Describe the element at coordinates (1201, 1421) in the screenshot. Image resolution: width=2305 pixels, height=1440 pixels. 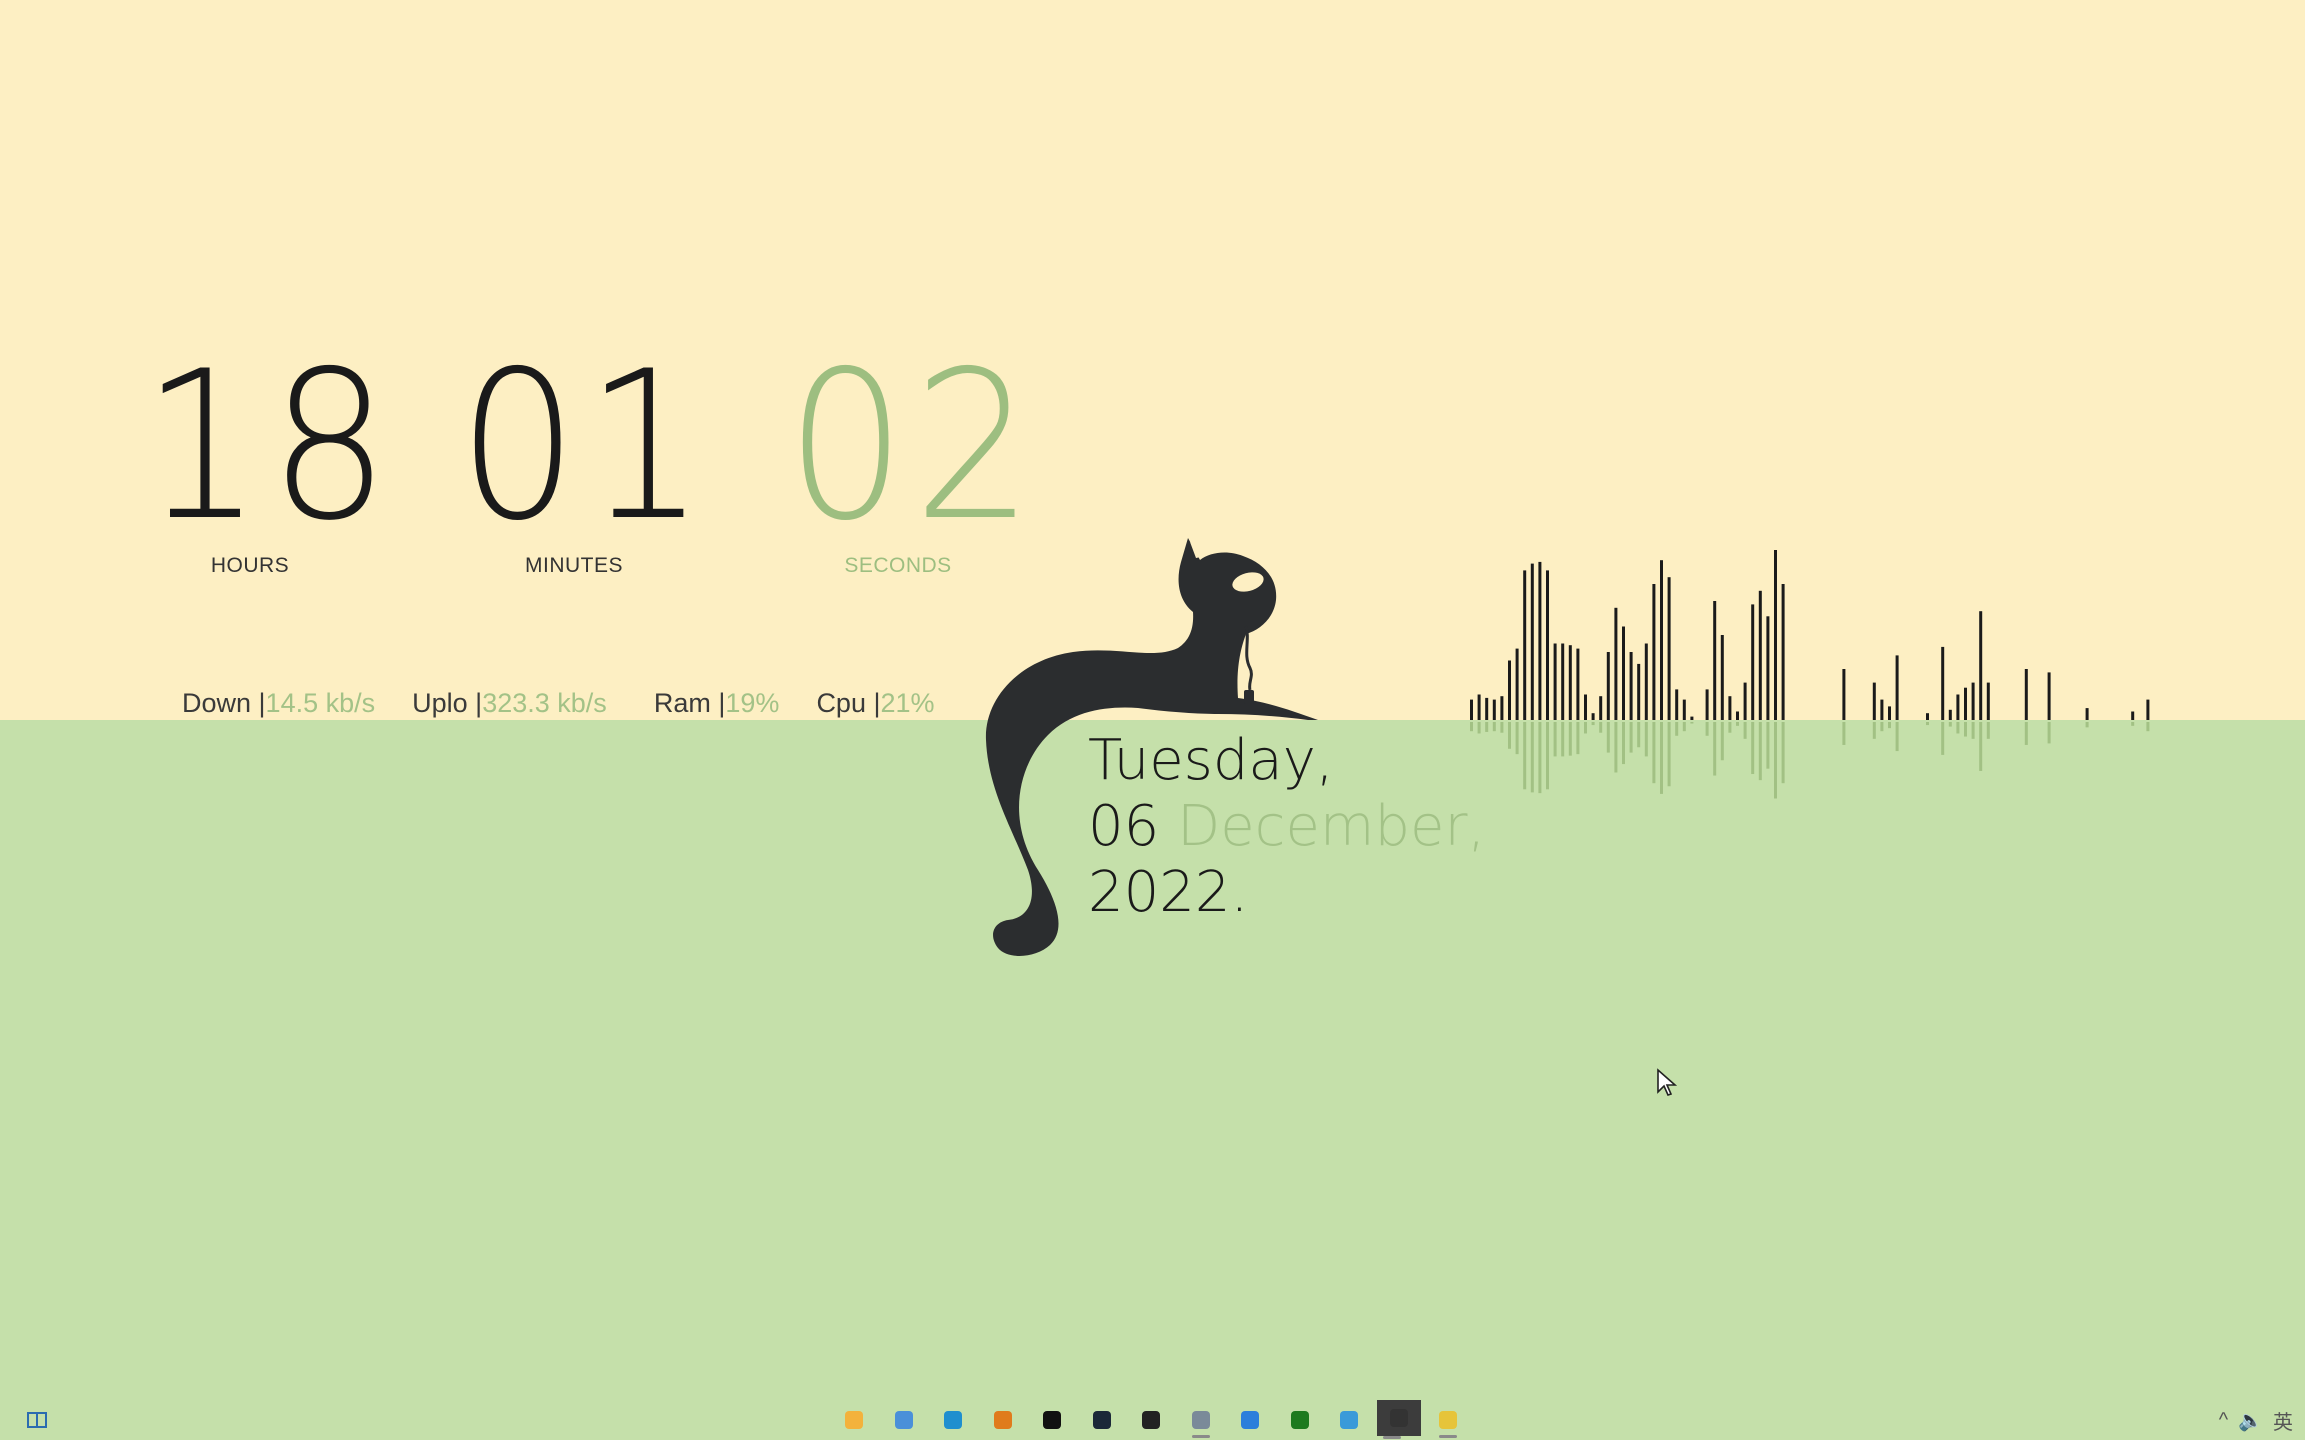
I see `teapot-app-icon` at that location.